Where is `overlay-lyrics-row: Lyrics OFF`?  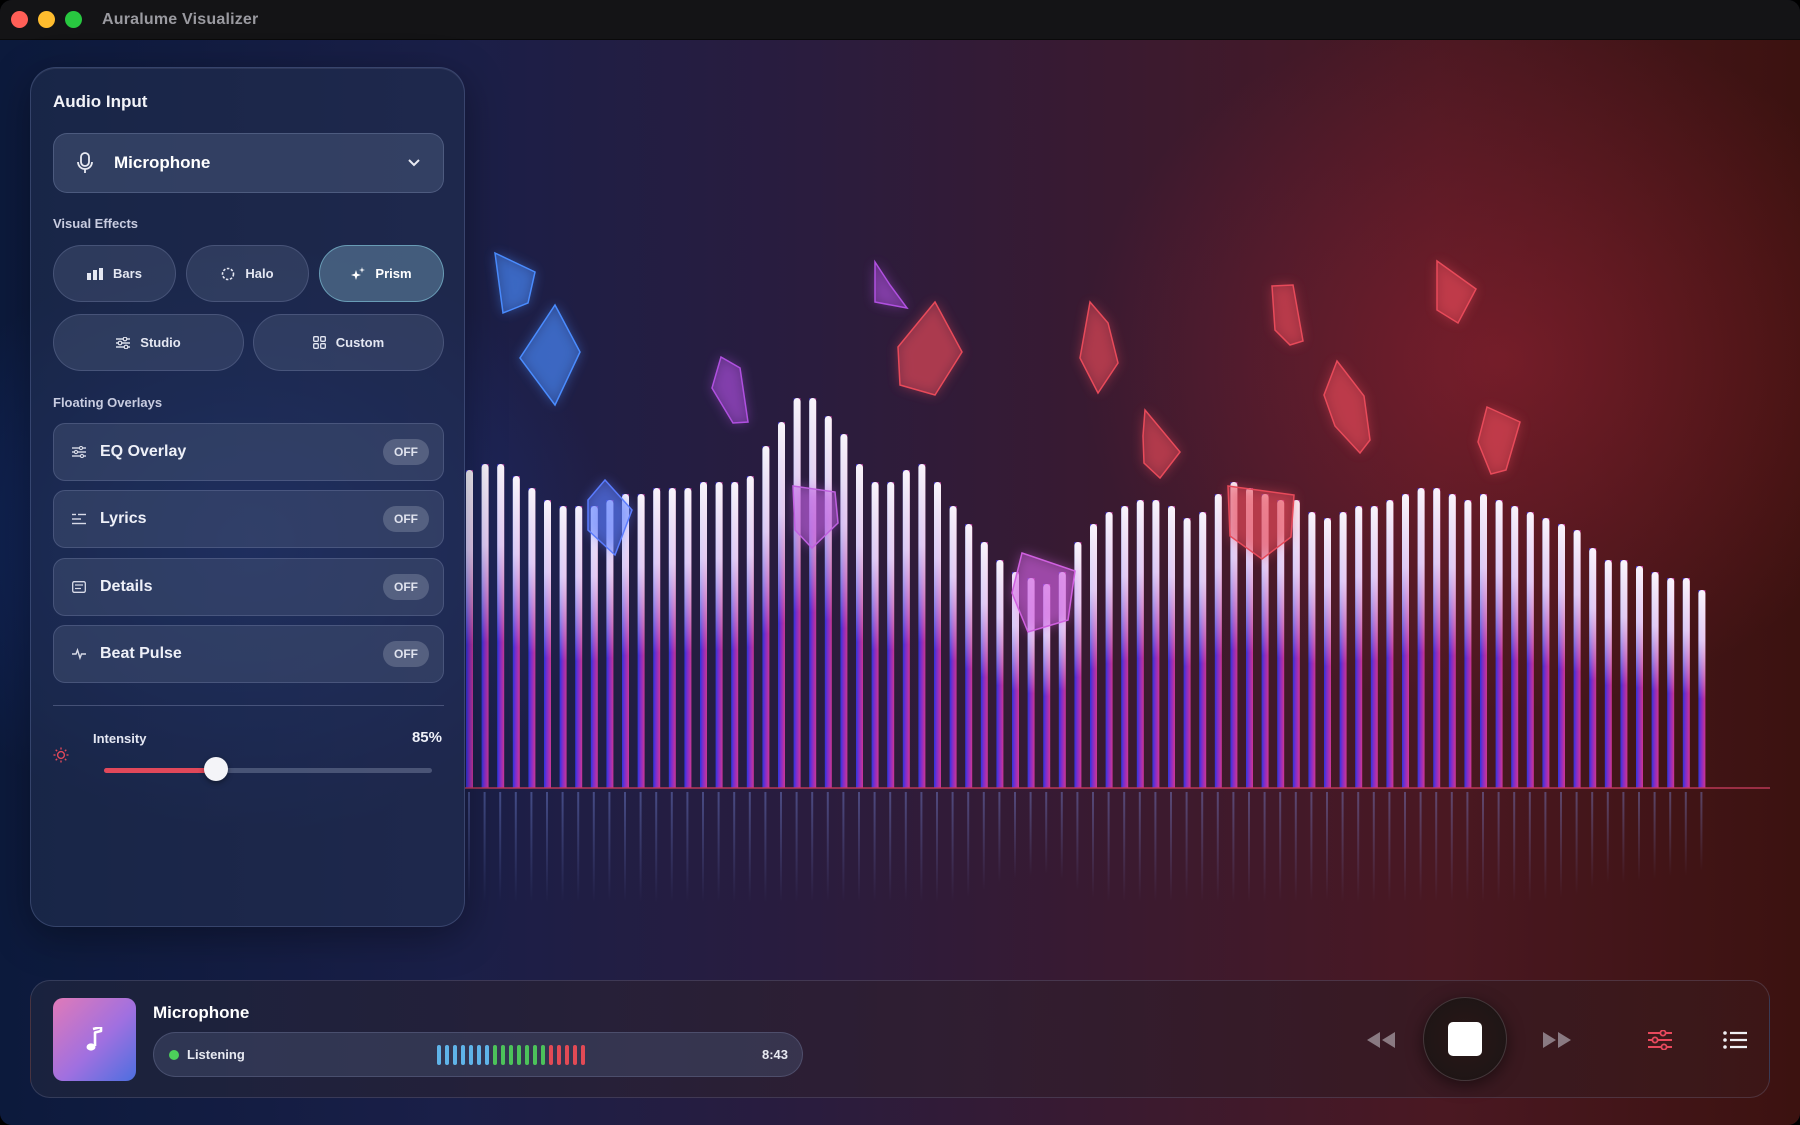 overlay-lyrics-row: Lyrics OFF is located at coordinates (248, 519).